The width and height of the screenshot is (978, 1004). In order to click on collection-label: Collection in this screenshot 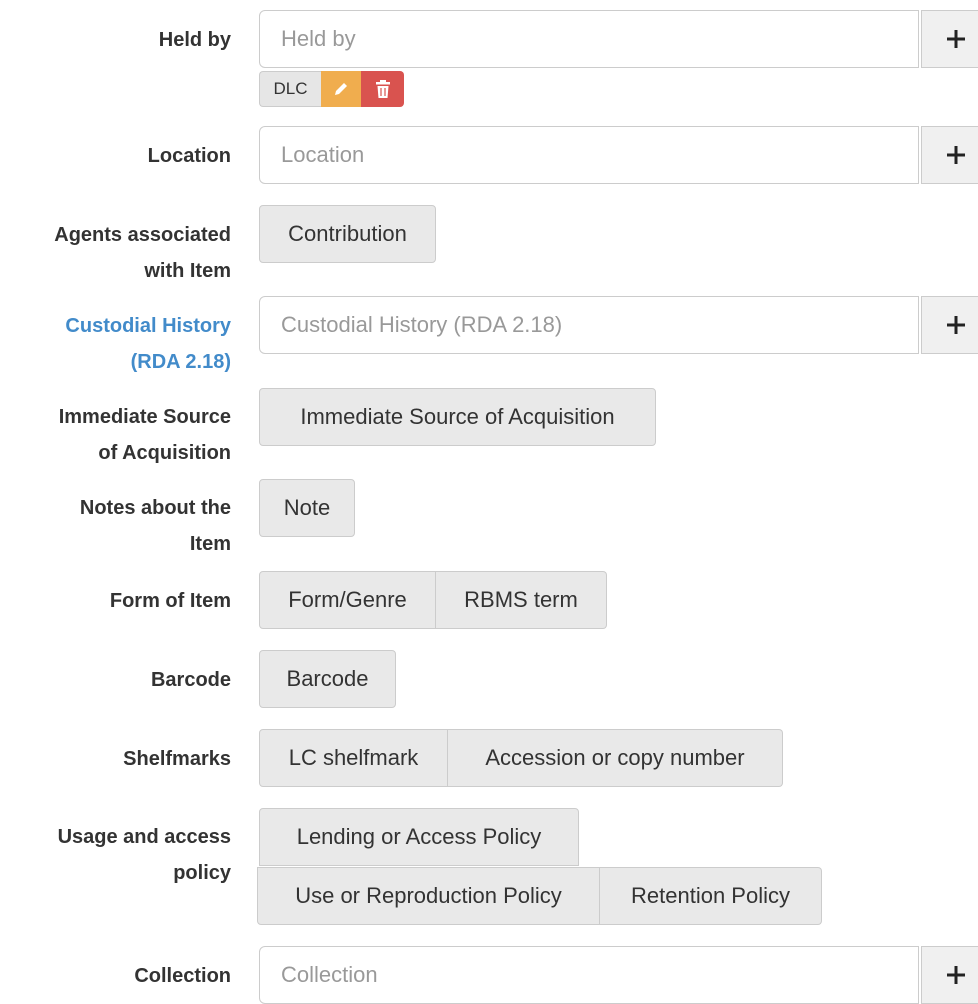, I will do `click(182, 976)`.